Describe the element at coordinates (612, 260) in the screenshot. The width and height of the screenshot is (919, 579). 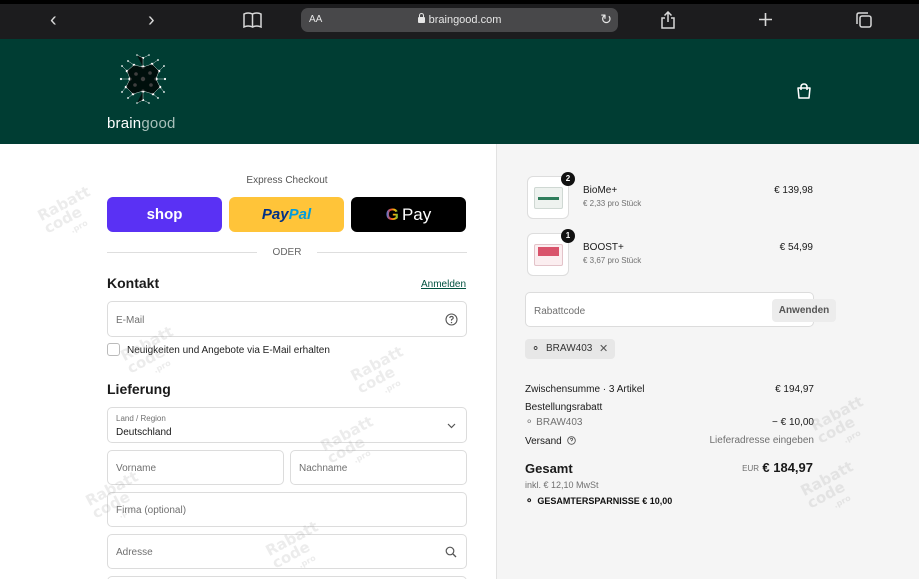
I see `product-unit-price: € 3,67 pro Stück` at that location.